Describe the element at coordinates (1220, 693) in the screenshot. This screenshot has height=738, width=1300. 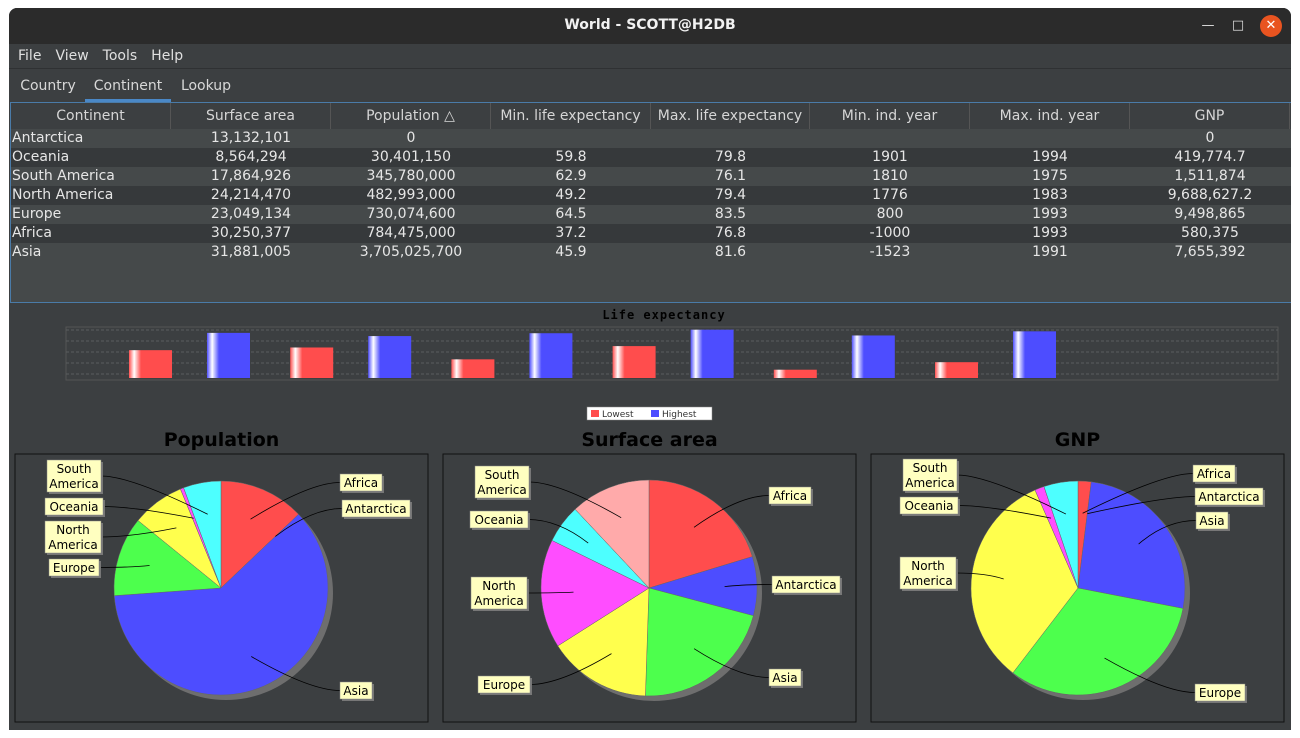
I see `gnp-pie-label-text: Europe` at that location.